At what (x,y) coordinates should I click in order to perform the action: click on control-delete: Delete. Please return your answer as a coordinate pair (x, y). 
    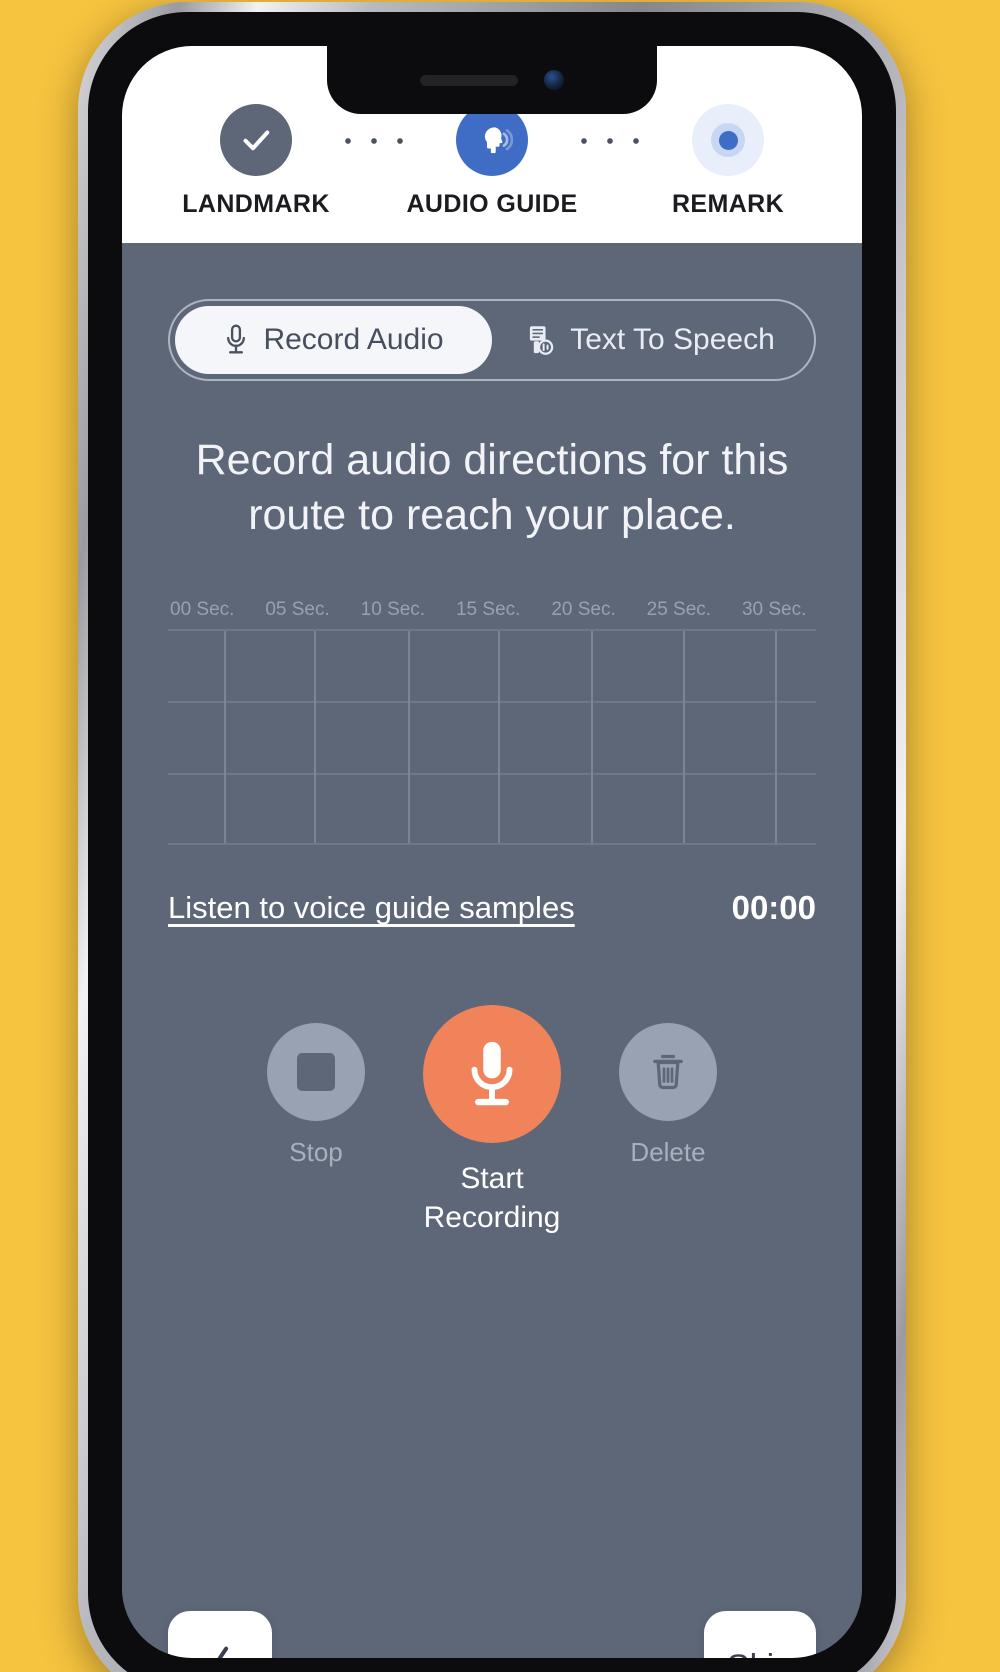
    Looking at the image, I should click on (668, 1086).